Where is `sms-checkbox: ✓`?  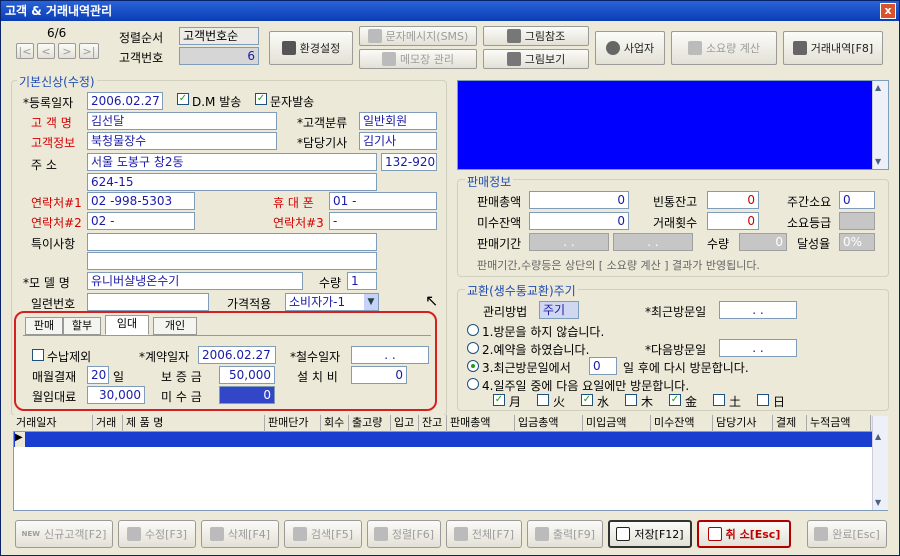 sms-checkbox: ✓ is located at coordinates (261, 99).